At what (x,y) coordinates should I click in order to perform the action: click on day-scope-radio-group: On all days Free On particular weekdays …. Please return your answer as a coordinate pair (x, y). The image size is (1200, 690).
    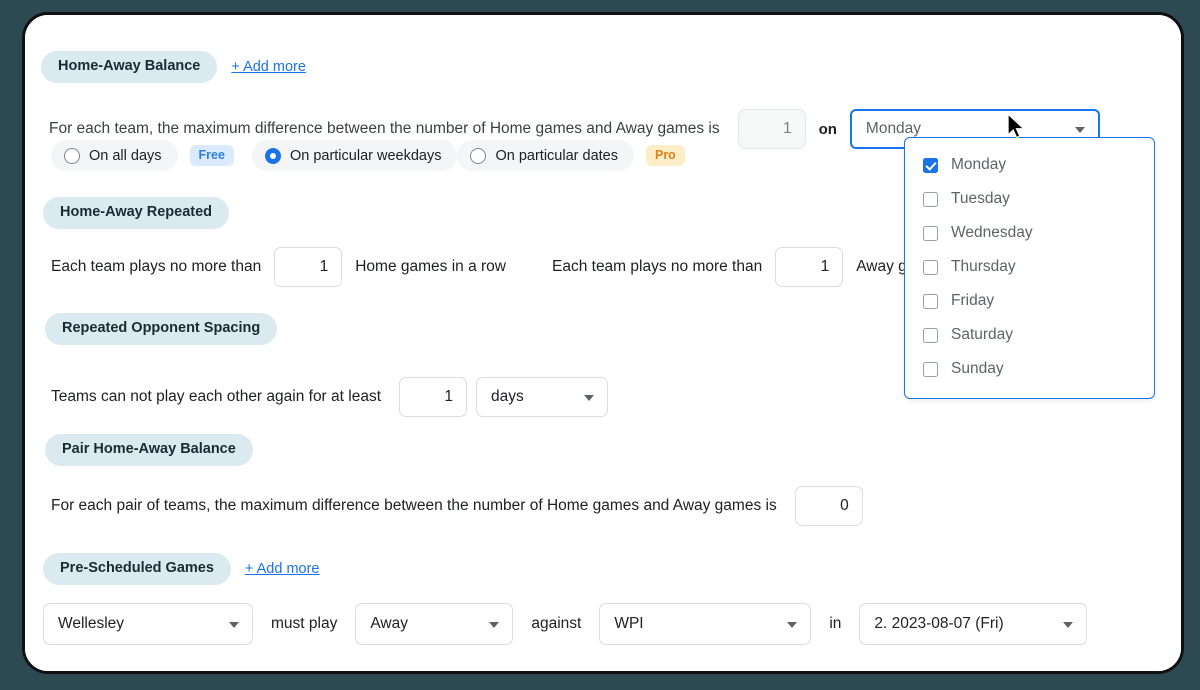
    Looking at the image, I should click on (368, 155).